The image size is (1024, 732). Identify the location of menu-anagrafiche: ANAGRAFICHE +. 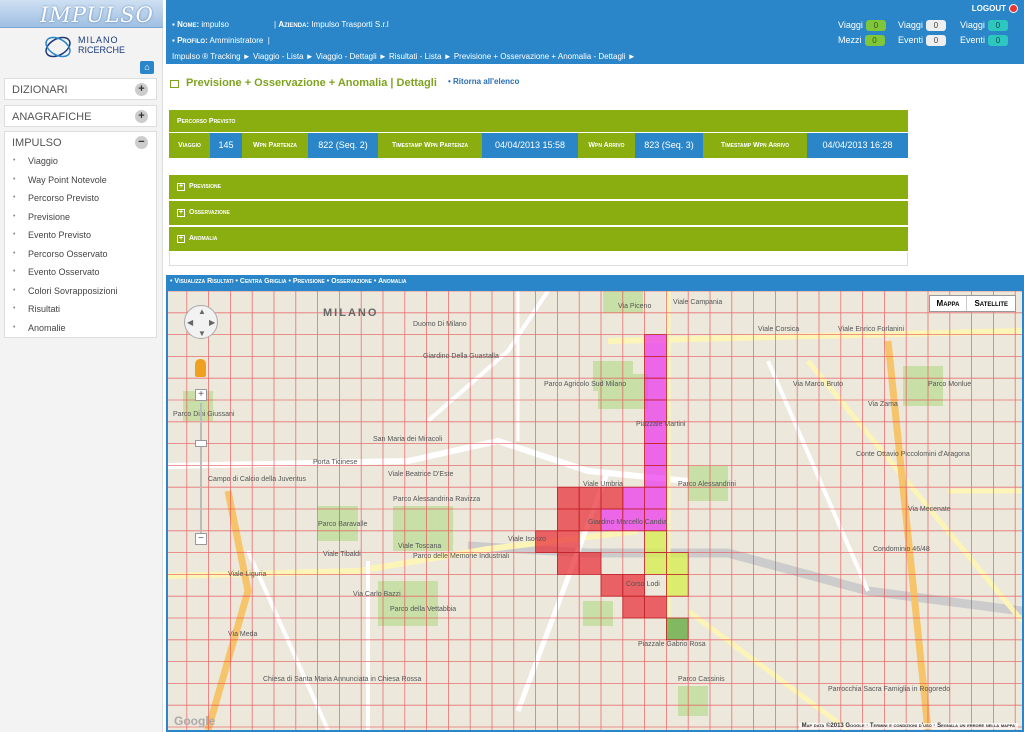
(80, 116).